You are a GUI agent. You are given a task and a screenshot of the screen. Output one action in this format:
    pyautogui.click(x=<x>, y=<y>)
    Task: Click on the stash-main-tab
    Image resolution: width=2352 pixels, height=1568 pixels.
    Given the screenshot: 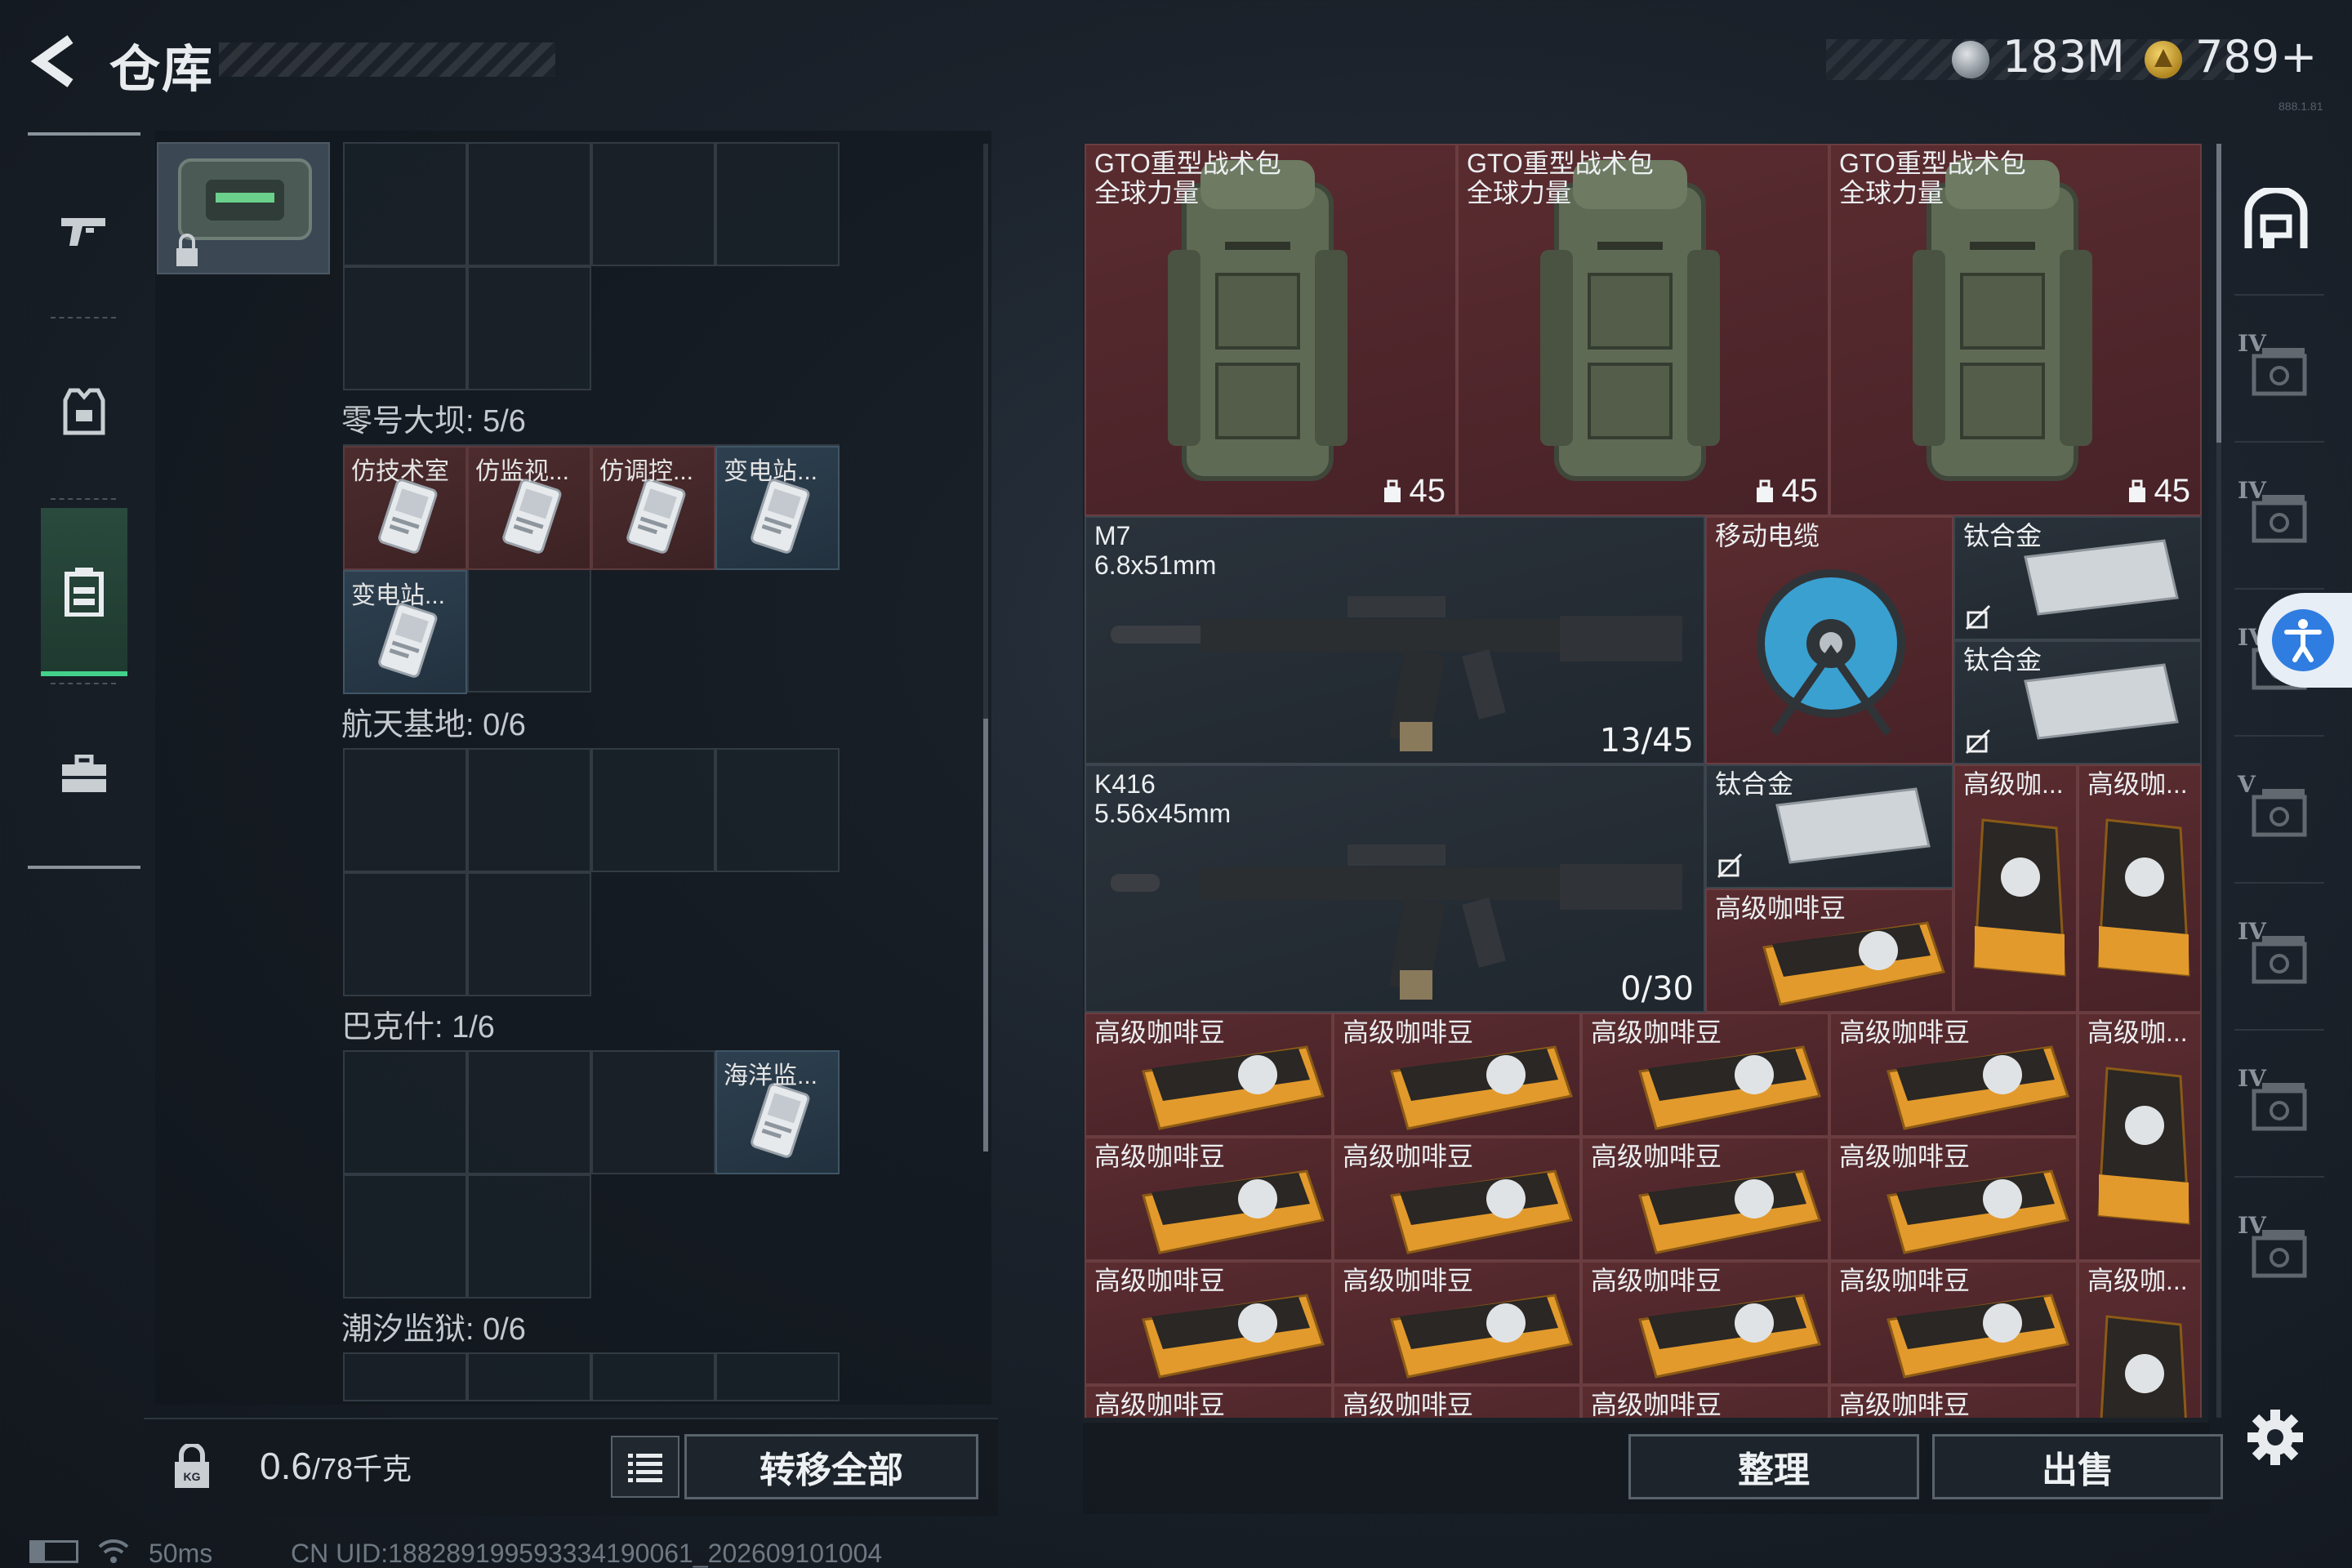 What is the action you would take?
    pyautogui.click(x=2276, y=220)
    